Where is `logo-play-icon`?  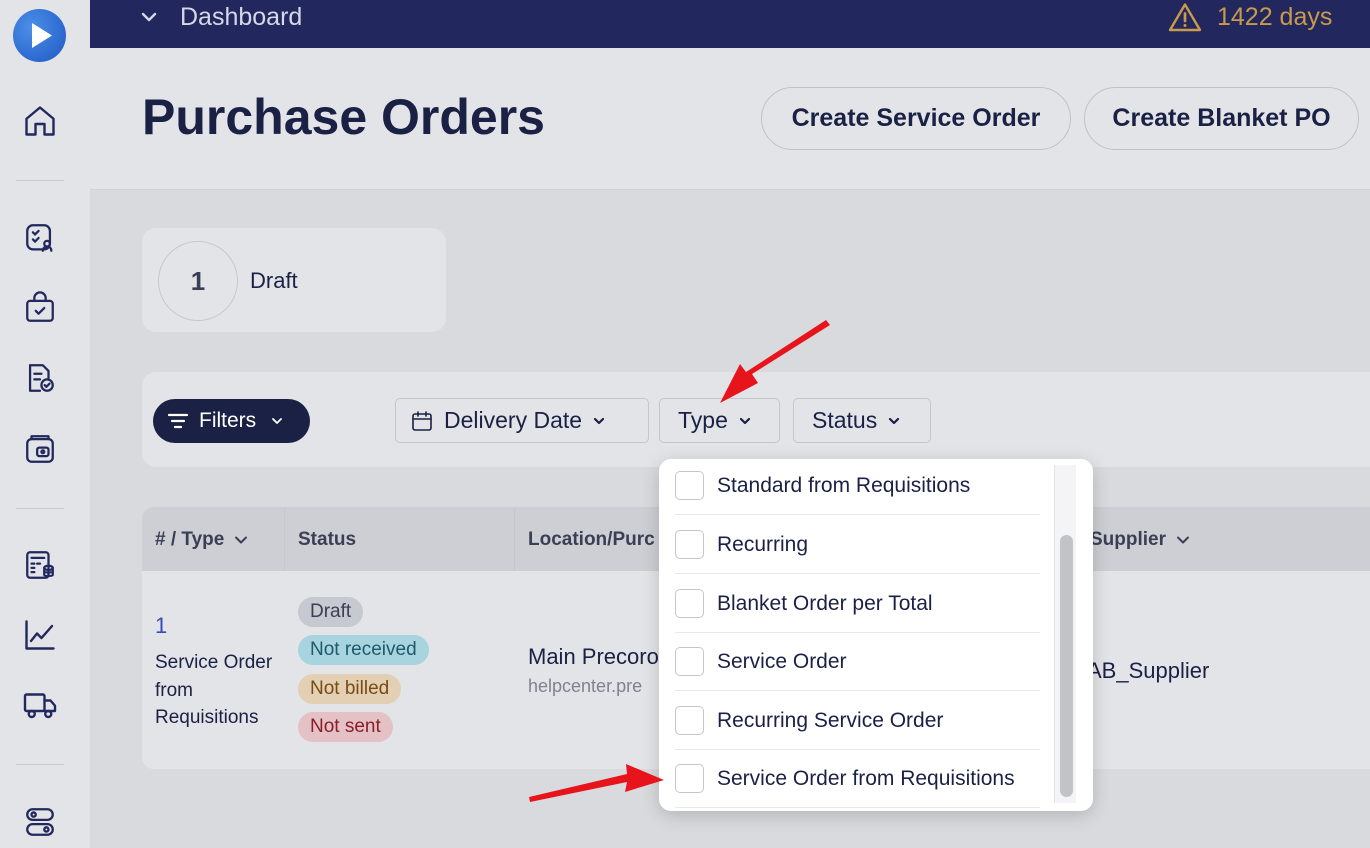 logo-play-icon is located at coordinates (42, 35).